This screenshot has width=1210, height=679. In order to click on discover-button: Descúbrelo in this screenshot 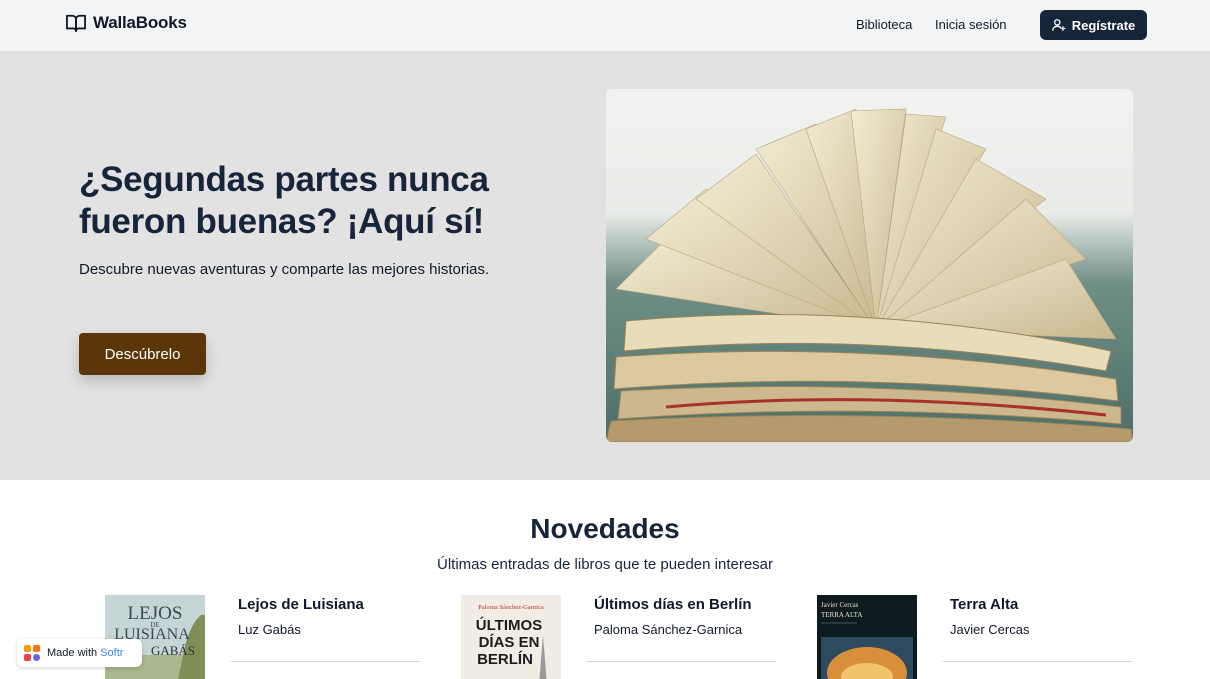, I will do `click(142, 354)`.